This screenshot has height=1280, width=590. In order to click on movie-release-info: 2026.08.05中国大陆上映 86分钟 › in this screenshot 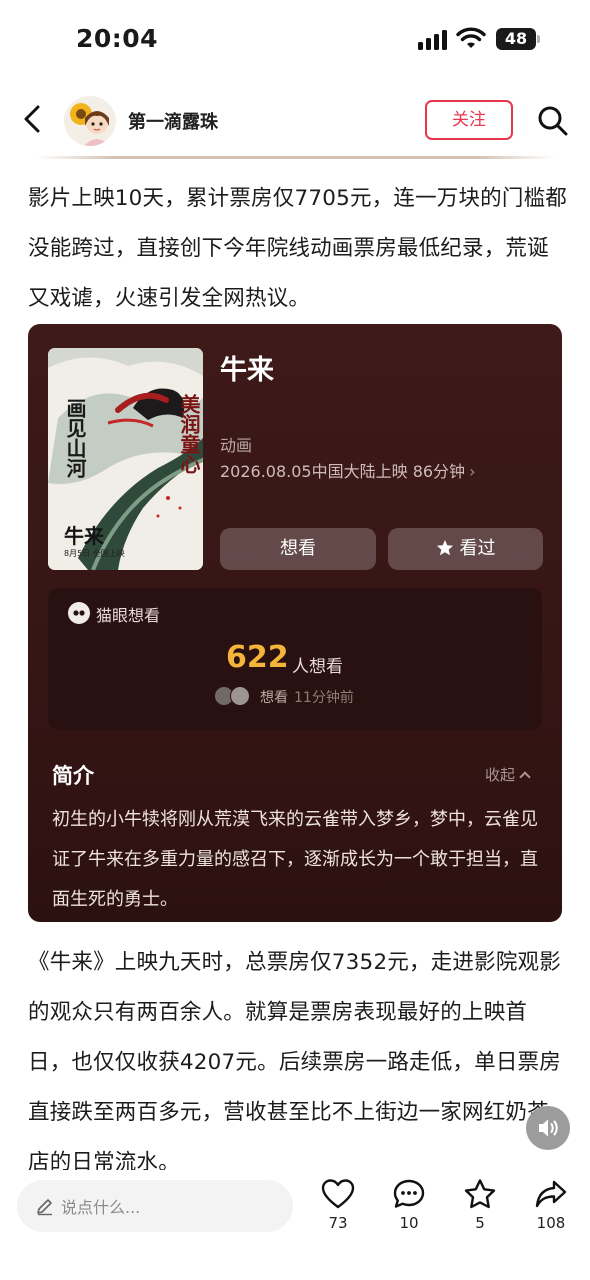, I will do `click(347, 470)`.